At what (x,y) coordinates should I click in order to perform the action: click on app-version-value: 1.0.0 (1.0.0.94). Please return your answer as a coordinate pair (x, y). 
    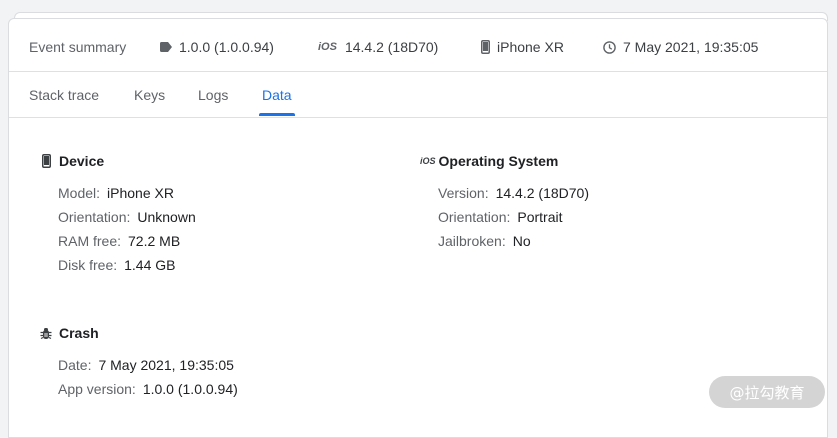
    Looking at the image, I should click on (226, 47).